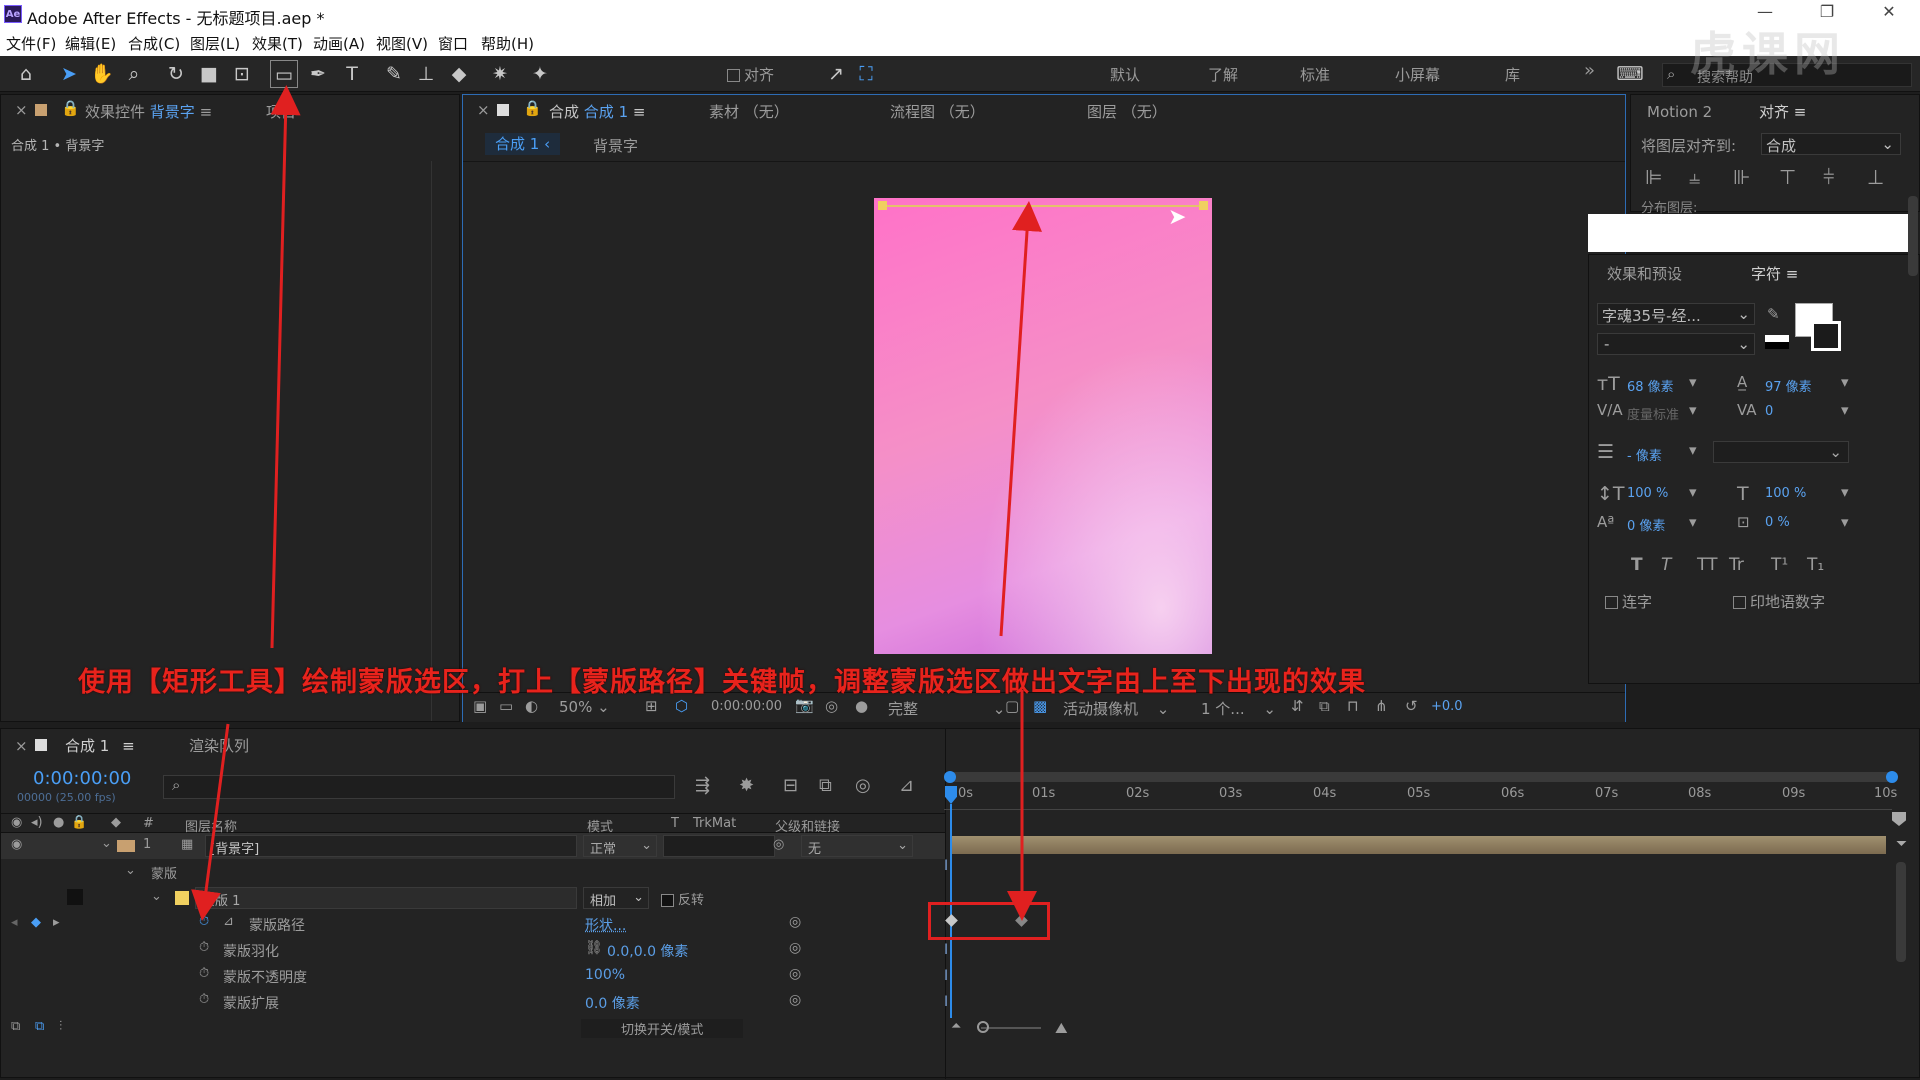 The image size is (1920, 1080). Describe the element at coordinates (1741, 177) in the screenshot. I see `align-right-icon: ⊪` at that location.